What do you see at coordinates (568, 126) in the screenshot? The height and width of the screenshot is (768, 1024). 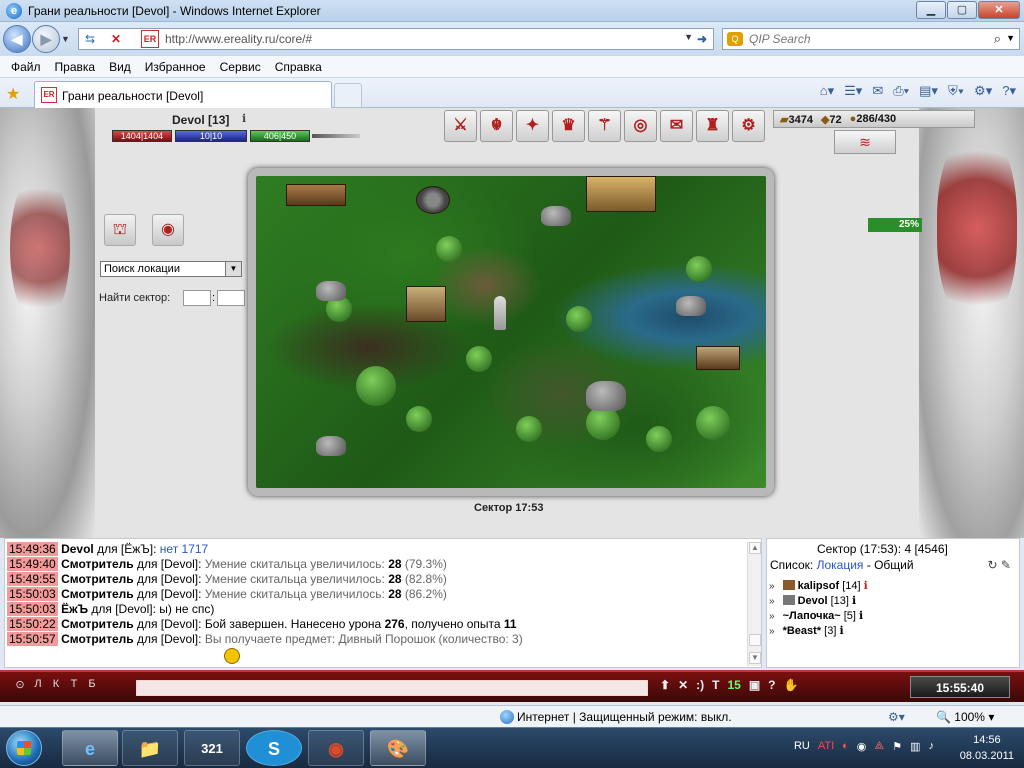 I see `menu-icon-4: ♛` at bounding box center [568, 126].